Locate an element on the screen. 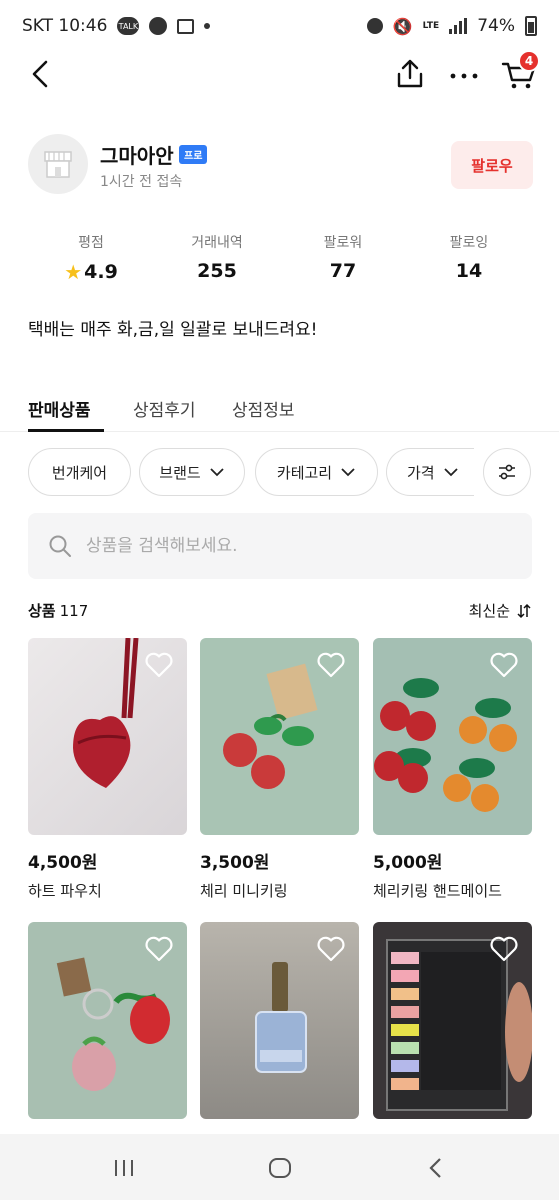  home-icon is located at coordinates (280, 1168).